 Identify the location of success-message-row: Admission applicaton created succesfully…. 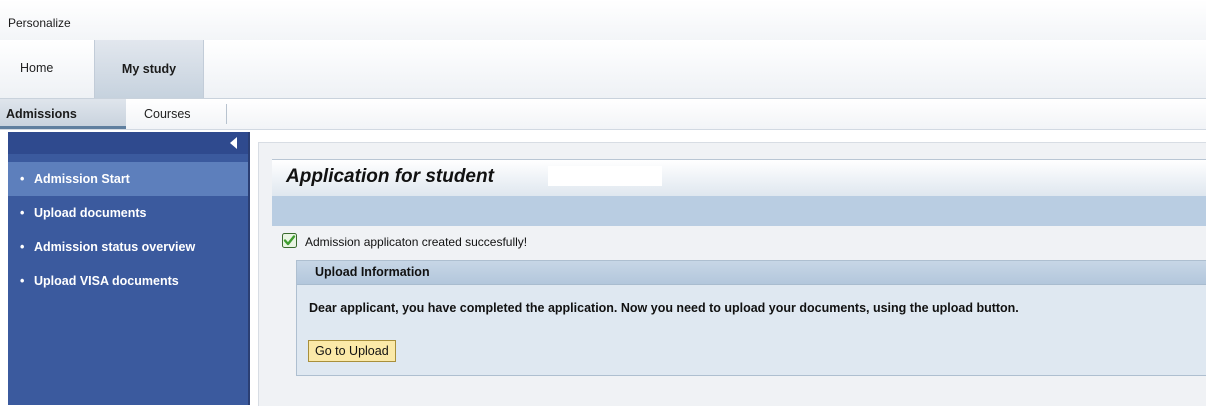
(739, 242).